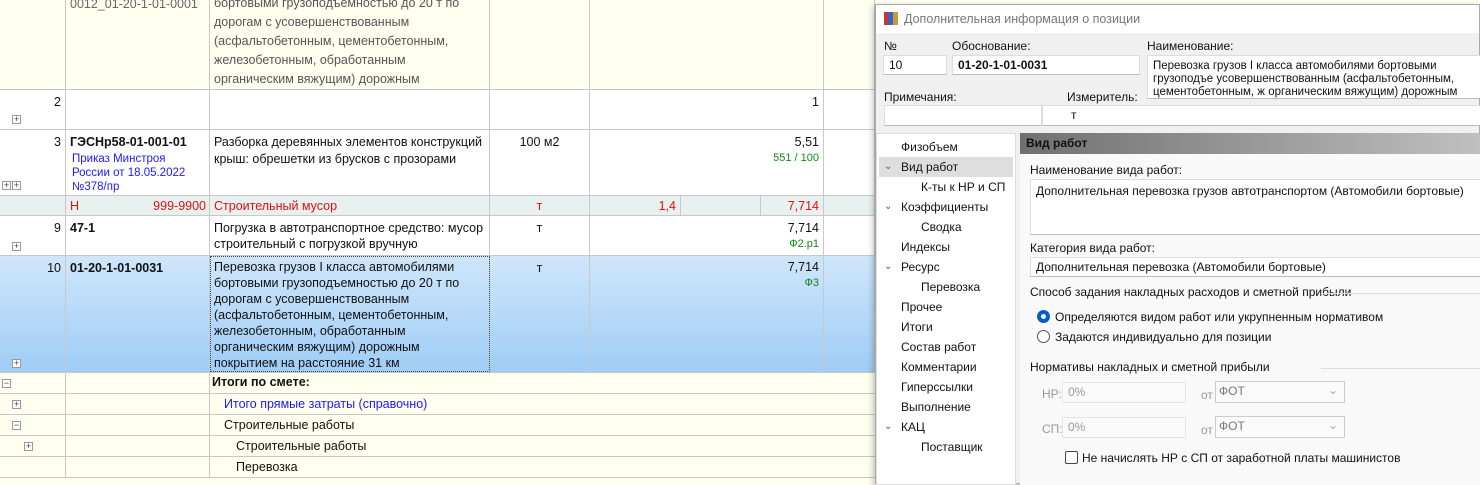  What do you see at coordinates (437, 467) in the screenshot?
I see `totals-row: Перевозка` at bounding box center [437, 467].